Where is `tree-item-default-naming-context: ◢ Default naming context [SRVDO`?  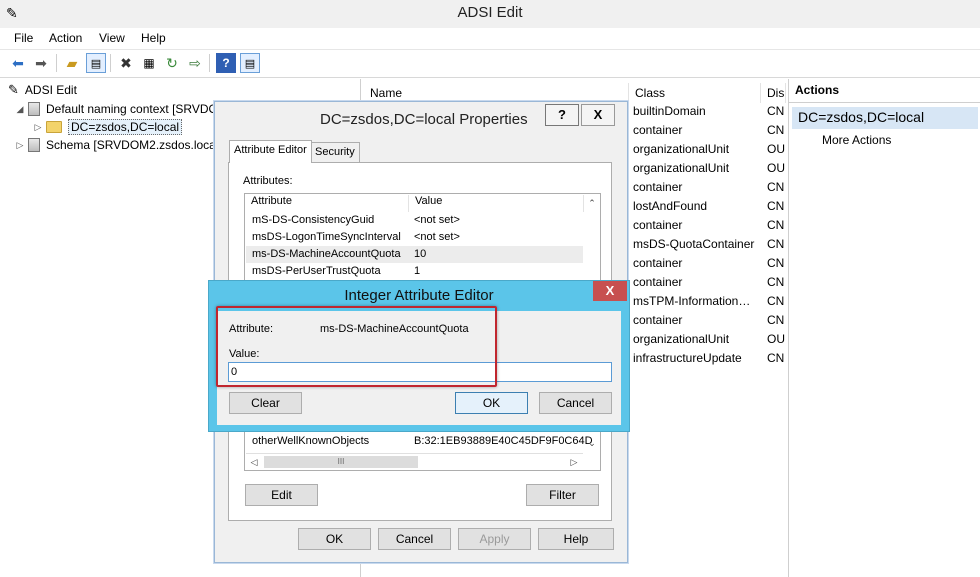
tree-item-default-naming-context: ◢ Default naming context [SRVDO is located at coordinates (116, 109).